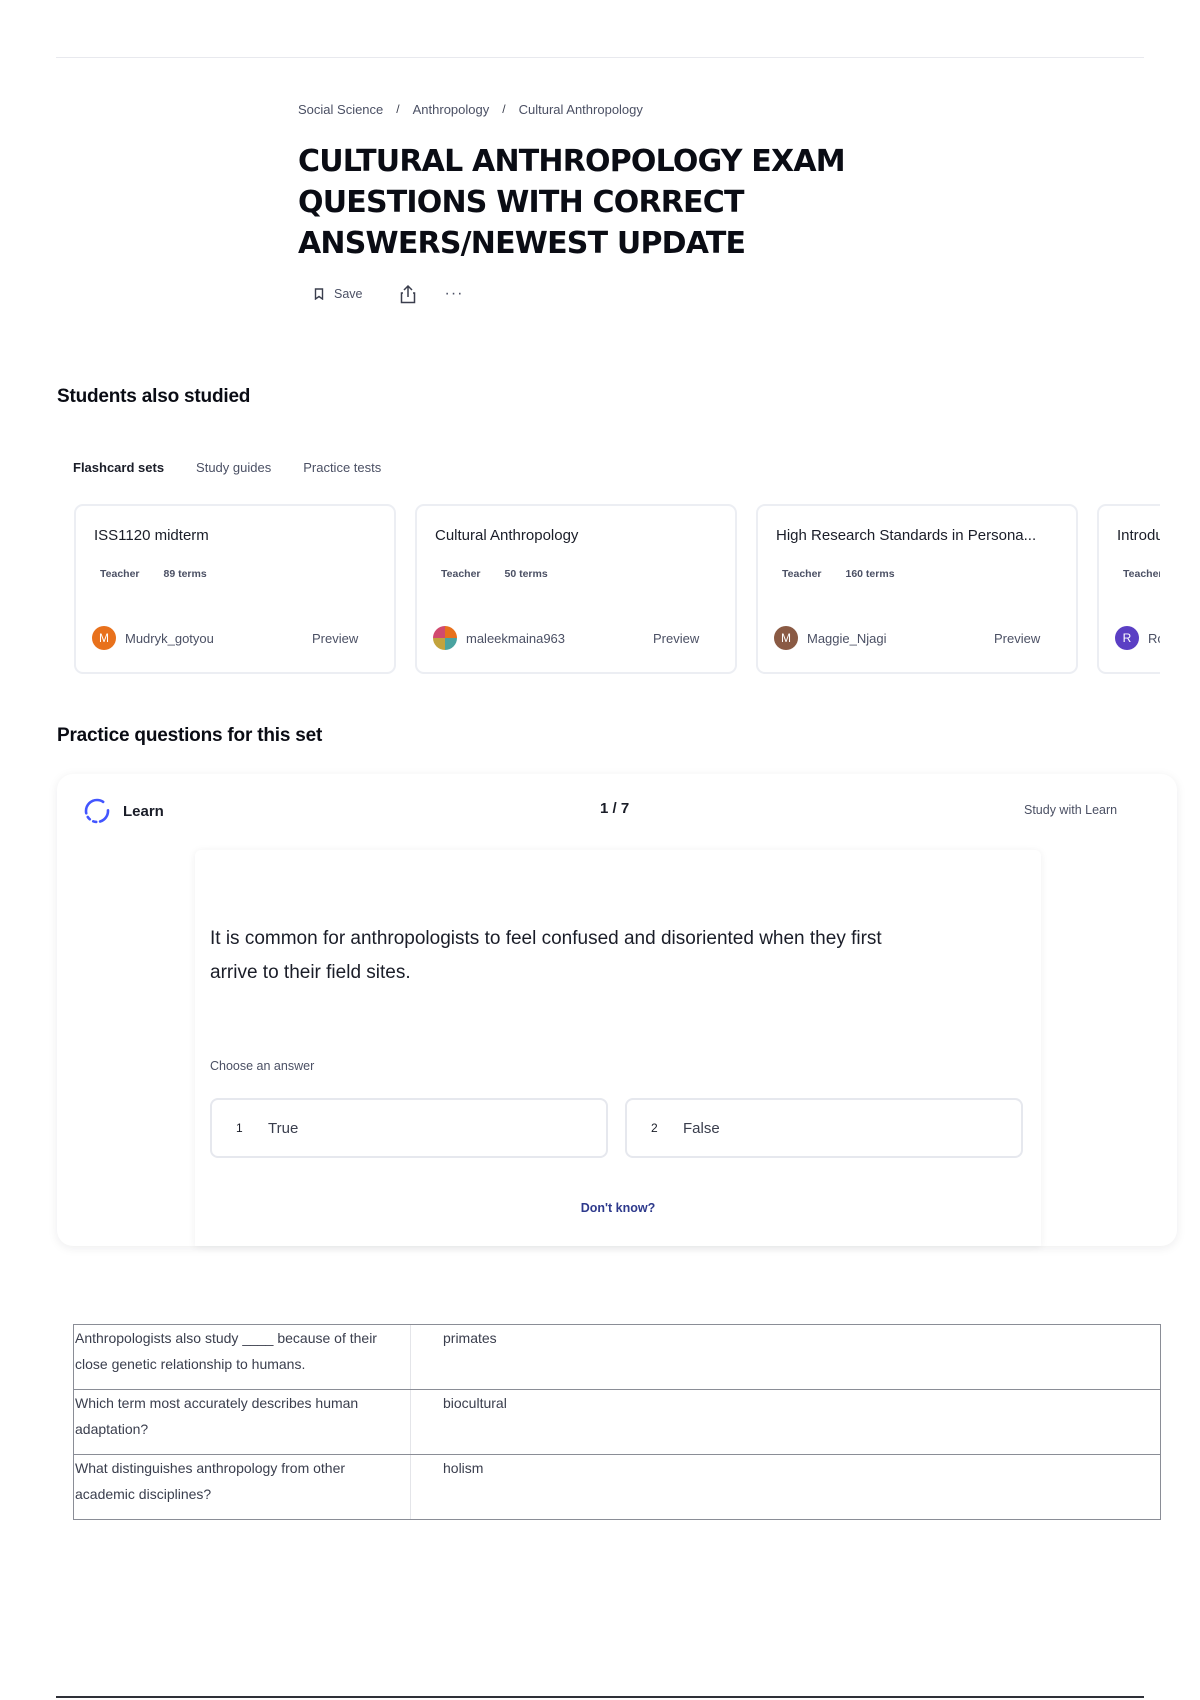  I want to click on avatar, so click(445, 638).